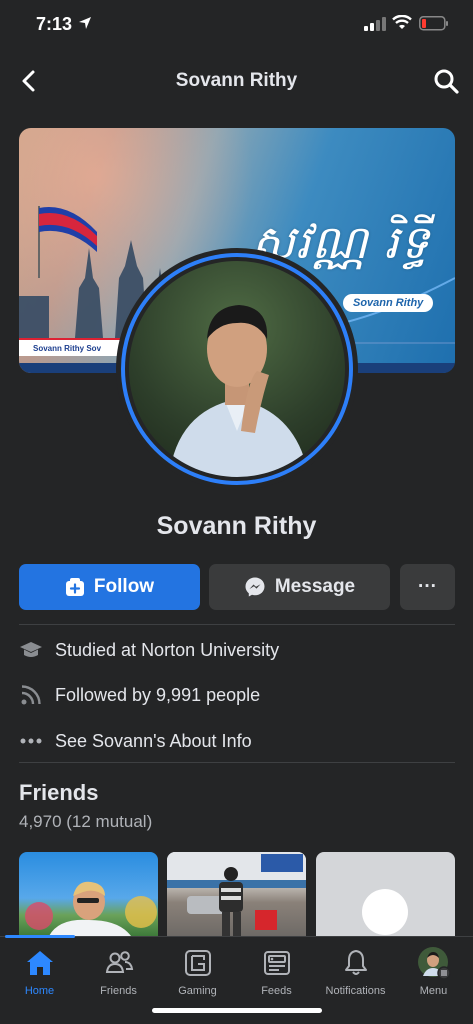  I want to click on rss-feed-icon, so click(31, 695).